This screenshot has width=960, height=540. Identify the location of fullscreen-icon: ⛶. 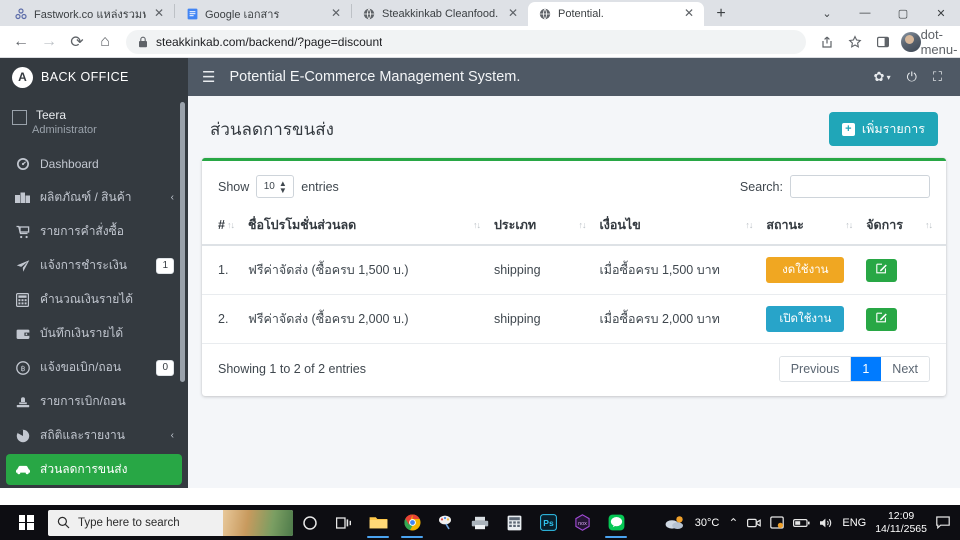
(937, 77).